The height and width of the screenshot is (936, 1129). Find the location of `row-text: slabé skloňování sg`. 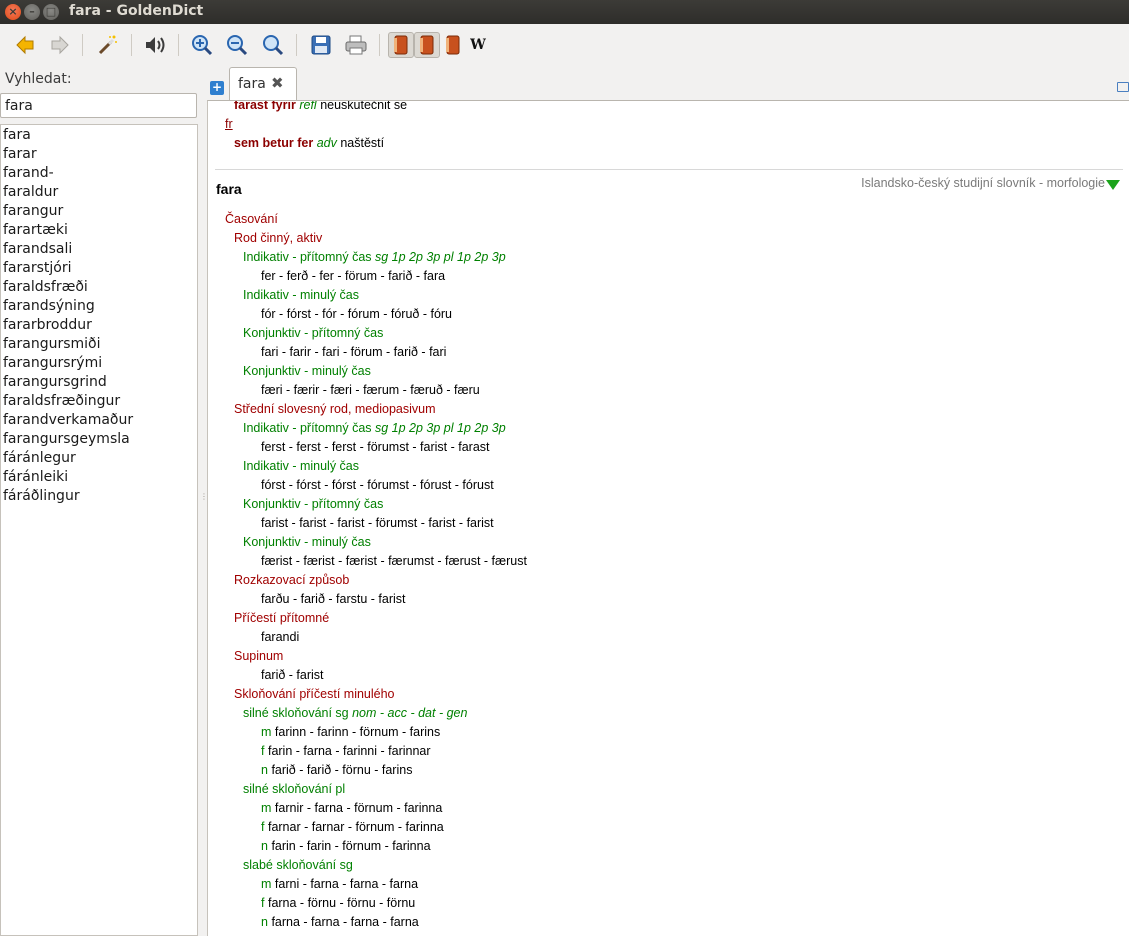

row-text: slabé skloňování sg is located at coordinates (298, 865).